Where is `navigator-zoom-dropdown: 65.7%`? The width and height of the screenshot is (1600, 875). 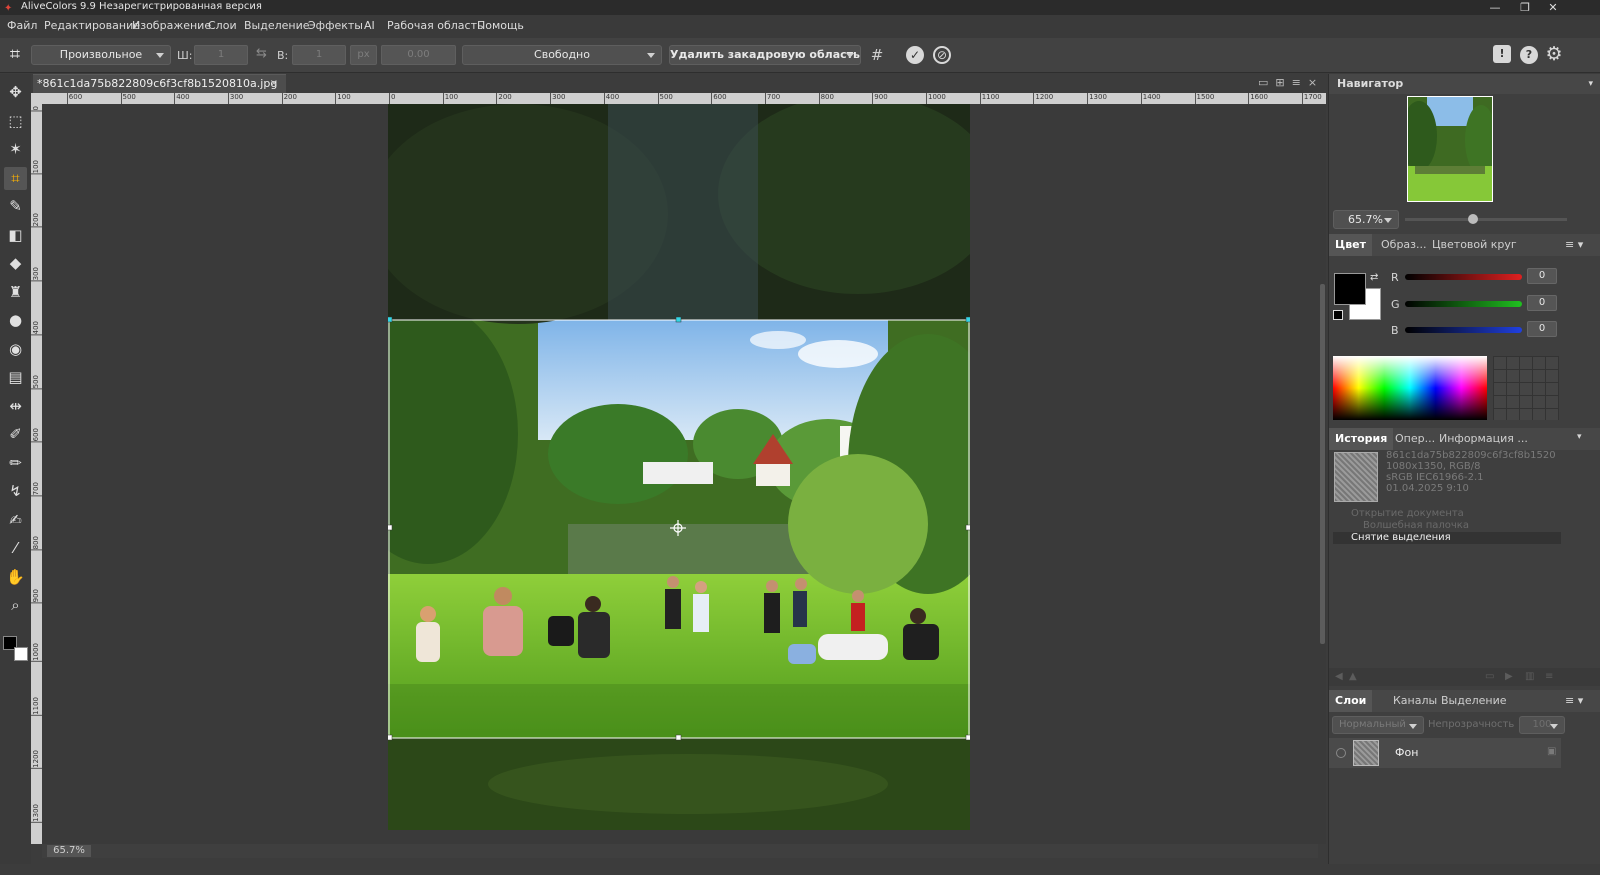
navigator-zoom-dropdown: 65.7% is located at coordinates (1366, 219).